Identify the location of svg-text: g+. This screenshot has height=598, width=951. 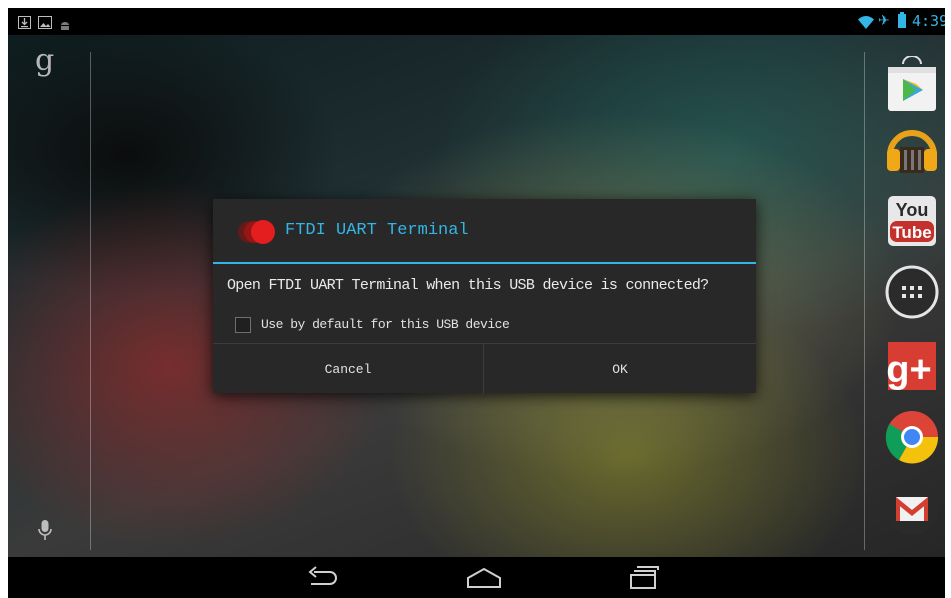
(908, 370).